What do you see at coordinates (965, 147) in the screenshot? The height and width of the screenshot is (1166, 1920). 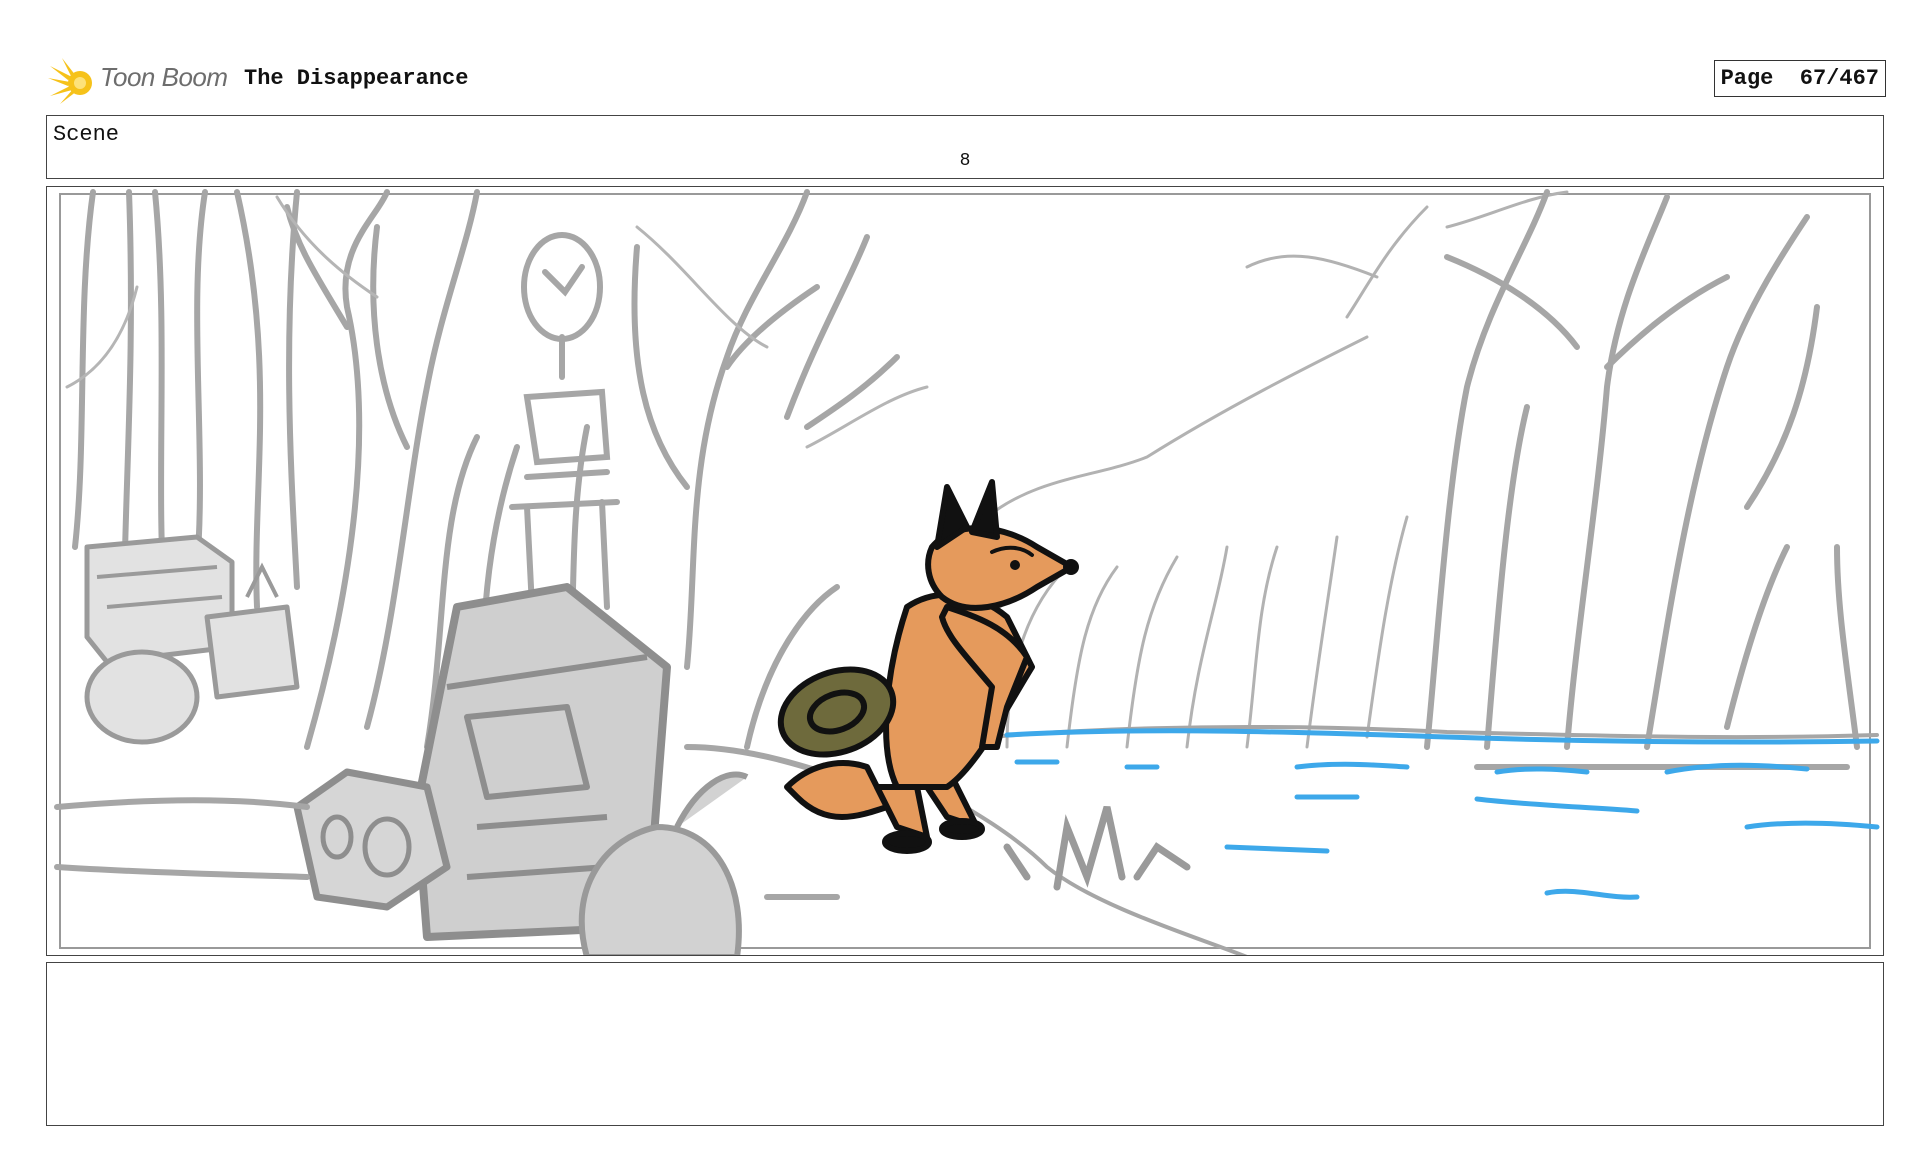 I see `scene-box: Scene 8` at bounding box center [965, 147].